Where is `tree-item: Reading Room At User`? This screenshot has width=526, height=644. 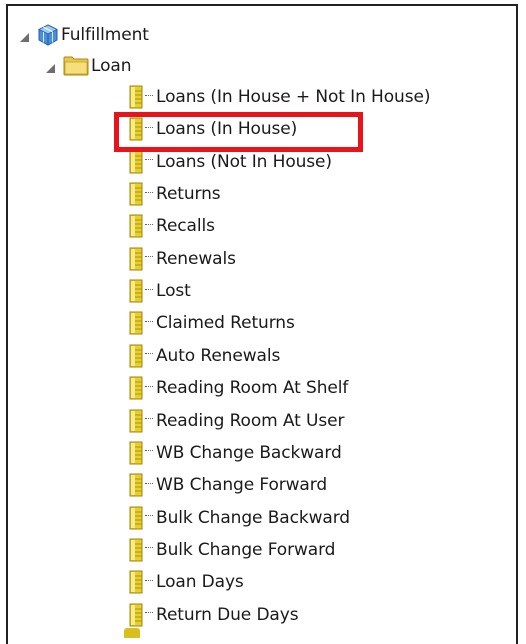
tree-item: Reading Room At User is located at coordinates (236, 421).